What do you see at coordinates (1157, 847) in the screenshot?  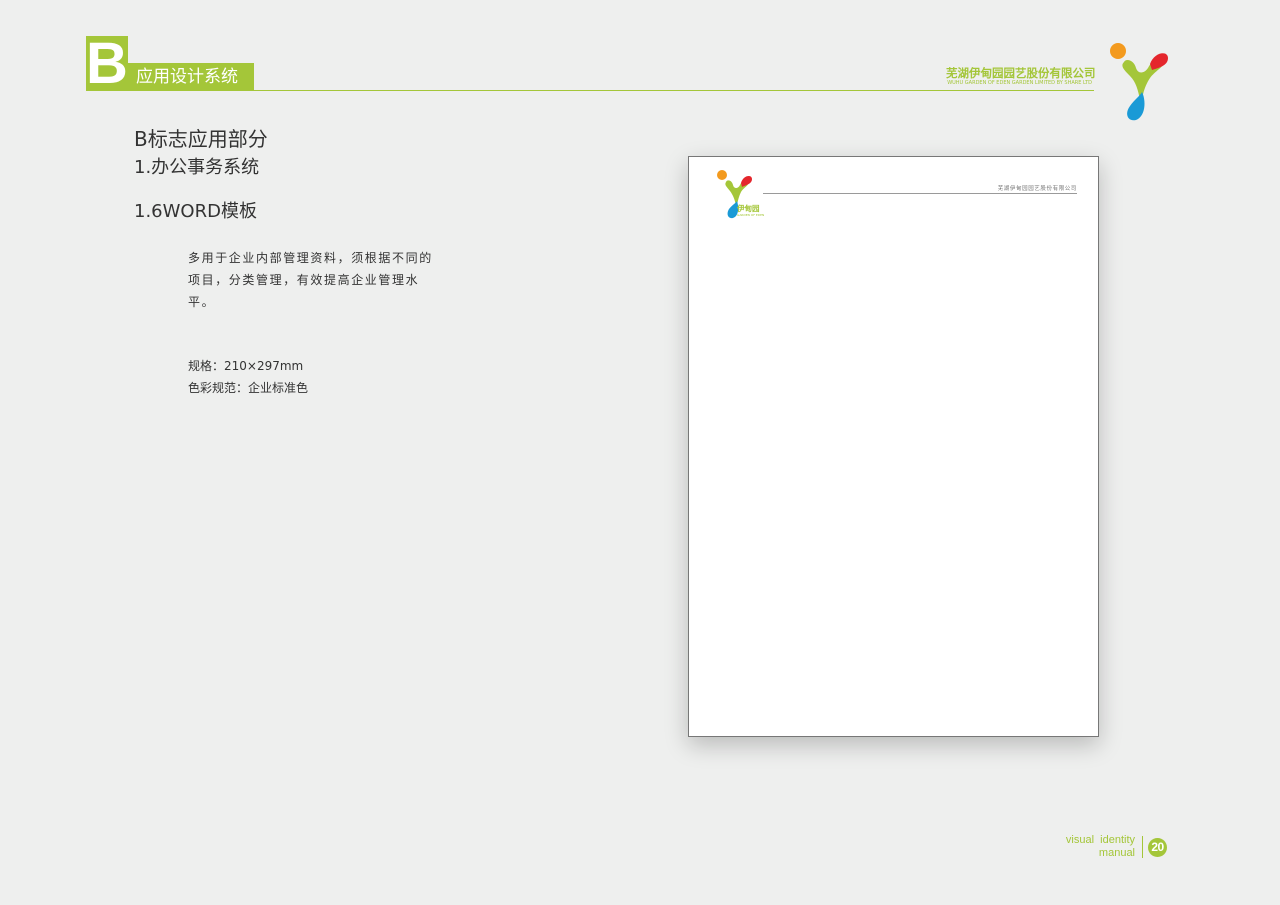 I see `page-number: 20` at bounding box center [1157, 847].